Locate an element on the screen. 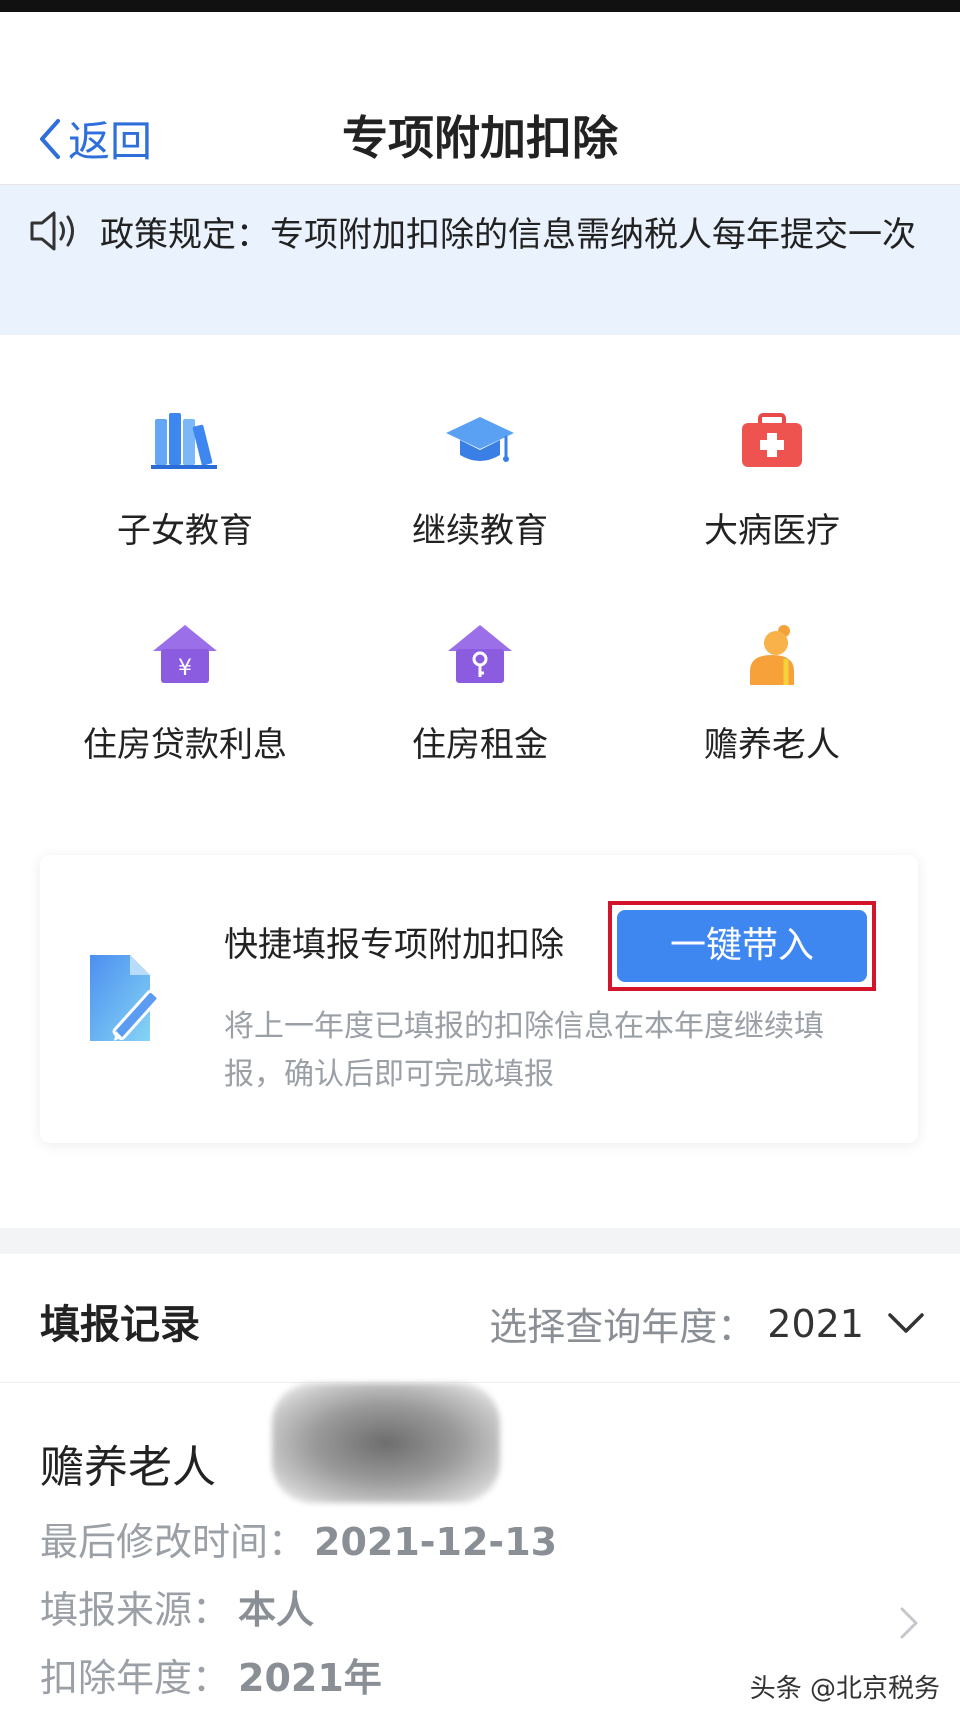  category-label: 子女教育 is located at coordinates (185, 531).